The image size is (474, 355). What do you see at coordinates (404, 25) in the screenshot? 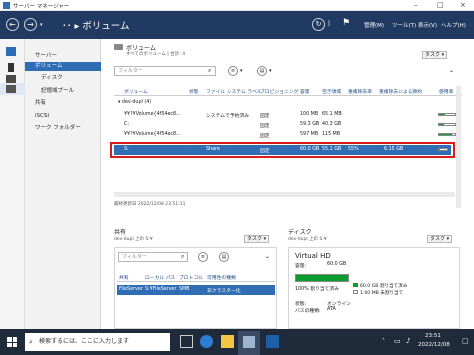
I see `menu-tools: ツール(T)` at bounding box center [404, 25].